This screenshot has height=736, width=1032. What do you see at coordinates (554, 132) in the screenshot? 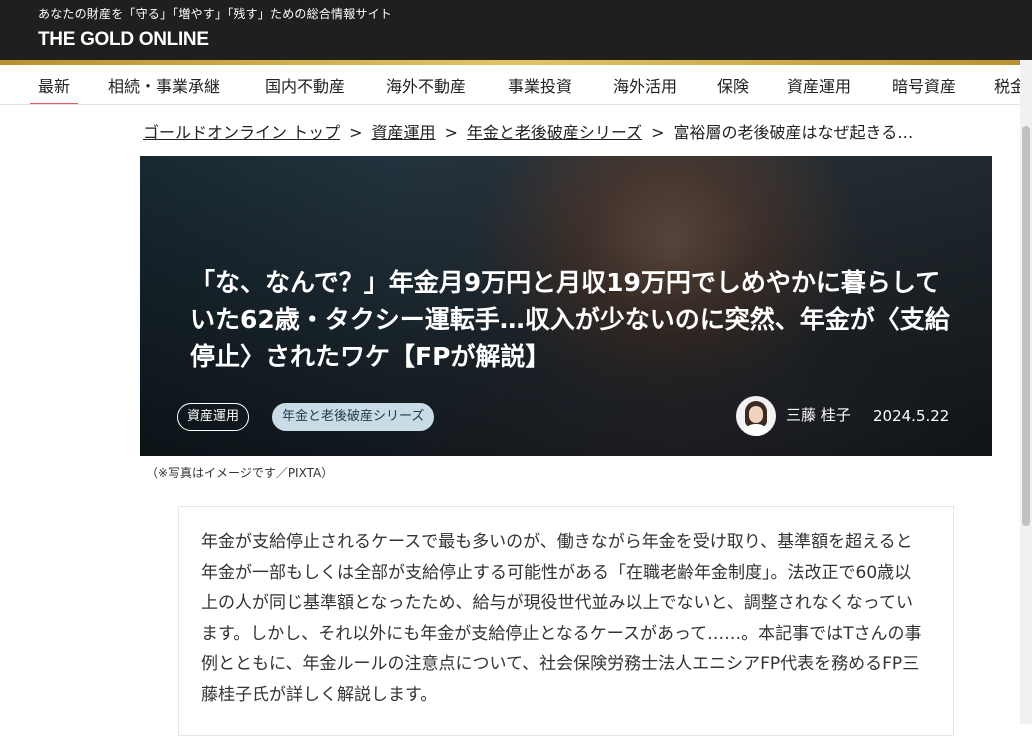
I see `breadcrumb-series-link: 年金と老後破産シリーズ` at bounding box center [554, 132].